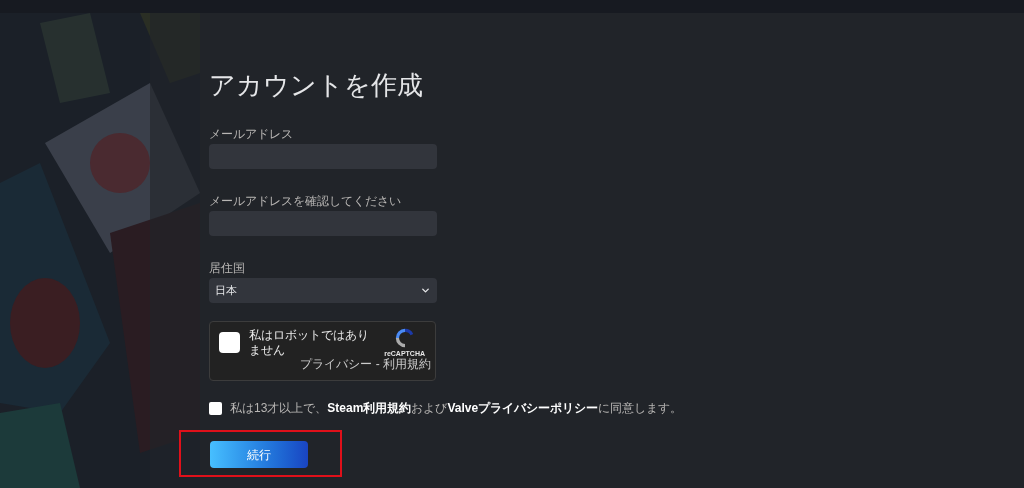 The height and width of the screenshot is (488, 1024). What do you see at coordinates (215, 408) in the screenshot?
I see `agreement-checkbox` at bounding box center [215, 408].